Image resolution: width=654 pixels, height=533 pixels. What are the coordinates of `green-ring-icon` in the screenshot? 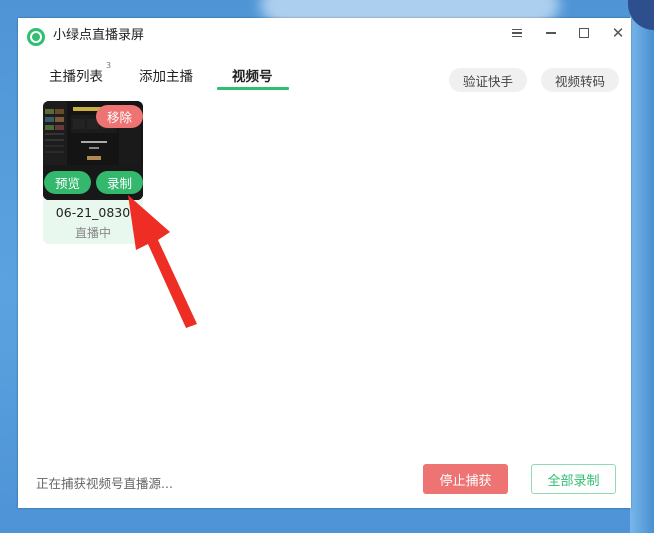 It's located at (36, 37).